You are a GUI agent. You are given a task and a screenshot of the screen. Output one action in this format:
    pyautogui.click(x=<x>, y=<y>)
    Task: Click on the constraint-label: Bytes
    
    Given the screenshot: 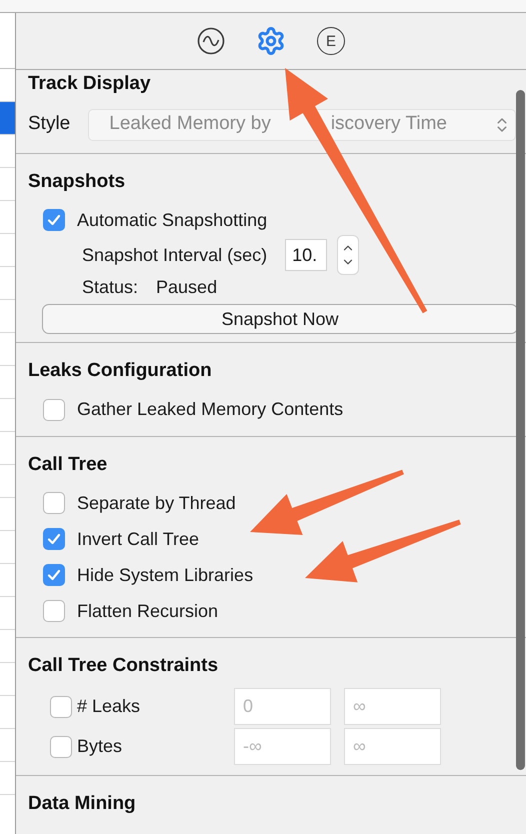 What is the action you would take?
    pyautogui.click(x=100, y=746)
    